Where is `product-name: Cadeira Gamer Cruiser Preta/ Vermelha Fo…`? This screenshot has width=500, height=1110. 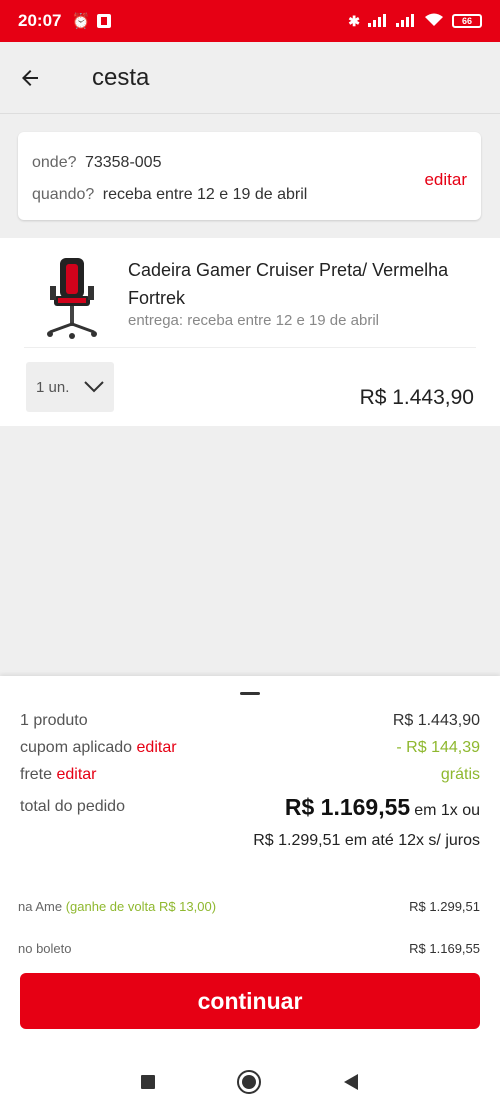
product-name: Cadeira Gamer Cruiser Preta/ Vermelha Fo… is located at coordinates (298, 284).